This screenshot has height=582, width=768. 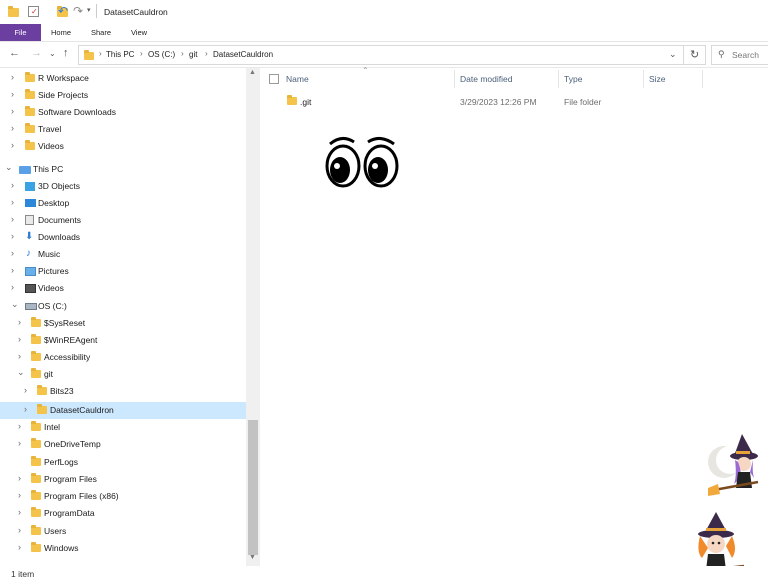 I want to click on sidebar-item-intel: › Intel, so click(x=123, y=427).